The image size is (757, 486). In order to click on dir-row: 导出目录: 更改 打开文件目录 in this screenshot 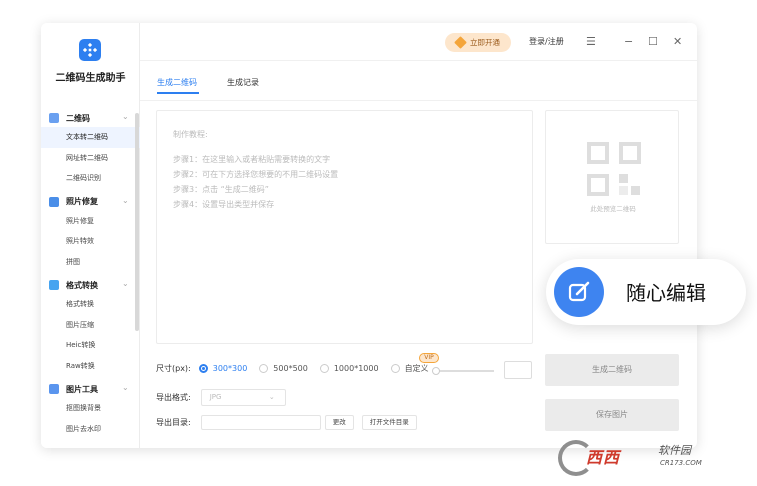, I will do `click(286, 422)`.